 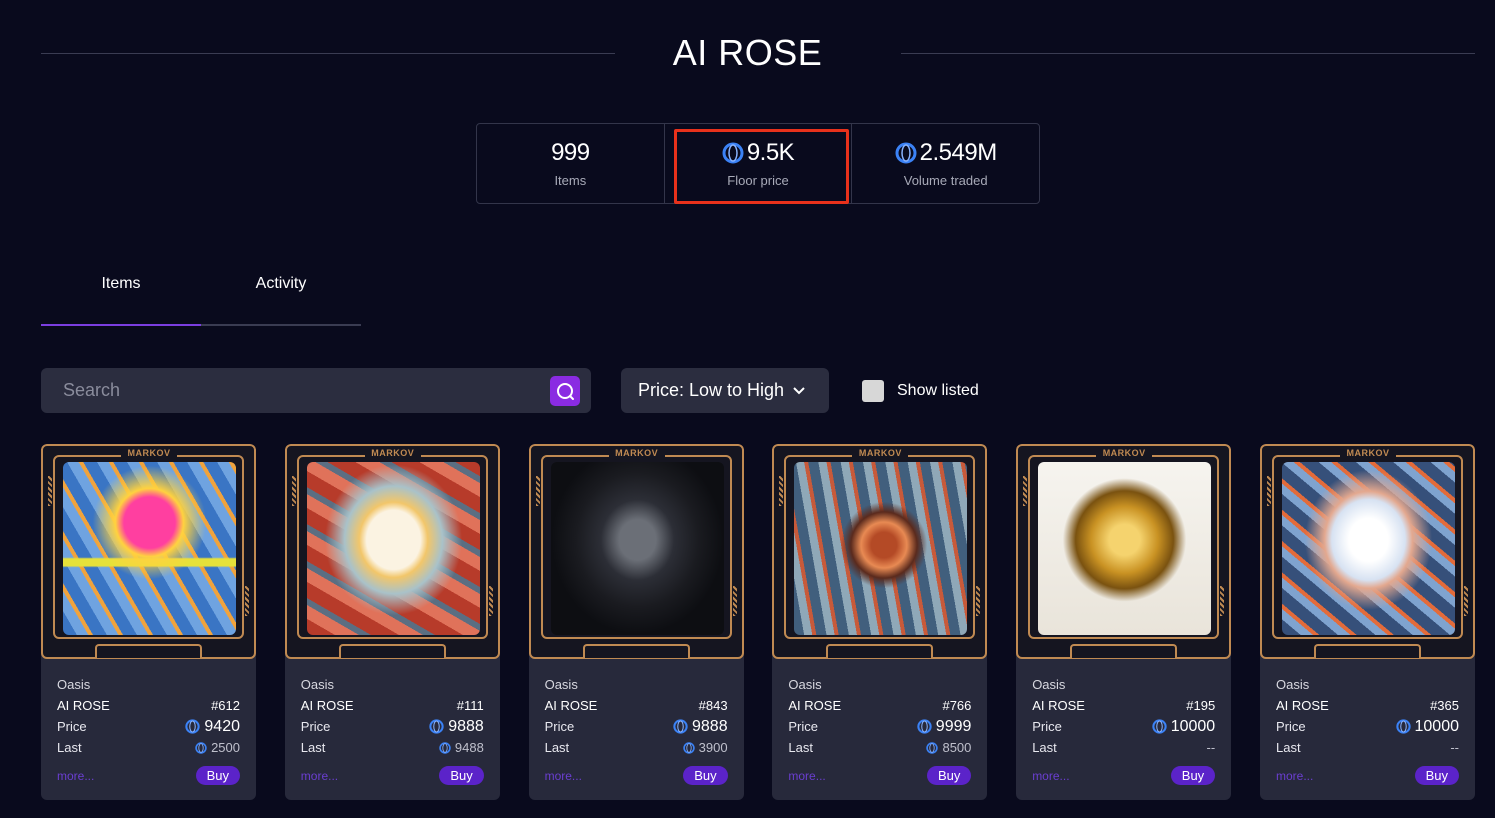 I want to click on price-amount: 9888, so click(x=466, y=726).